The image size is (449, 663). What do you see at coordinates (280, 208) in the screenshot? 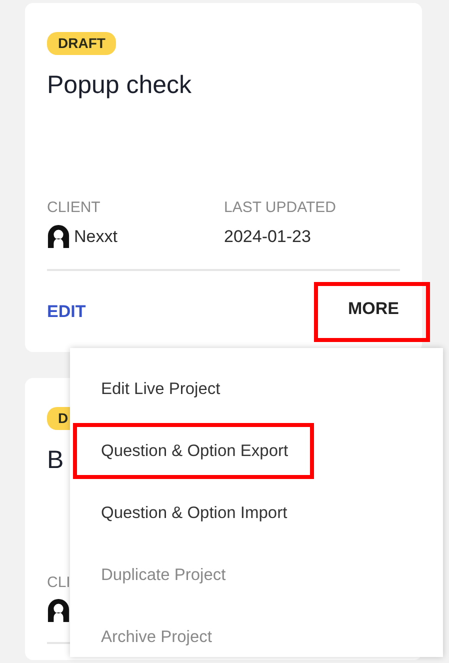
I see `updated-label: LAST UPDATED` at bounding box center [280, 208].